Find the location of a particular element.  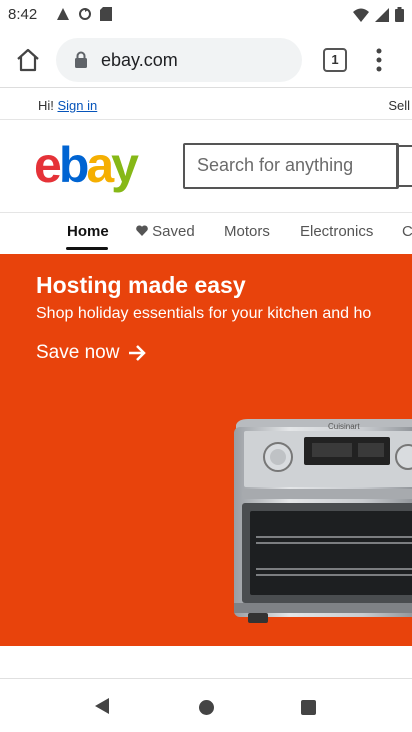

wifi-icon is located at coordinates (361, 17).